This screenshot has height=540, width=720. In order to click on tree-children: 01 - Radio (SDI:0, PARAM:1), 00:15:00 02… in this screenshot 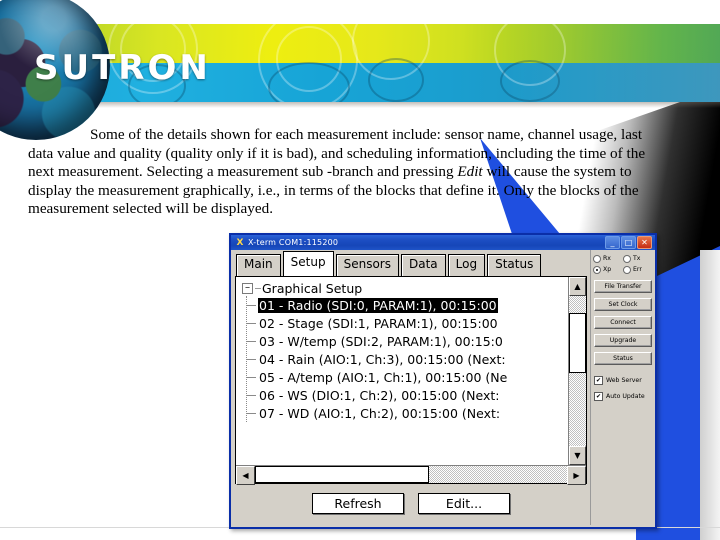, I will do `click(407, 359)`.